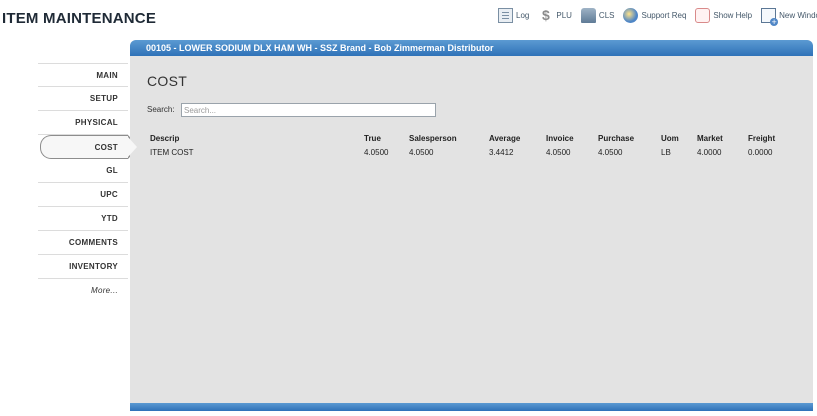 The width and height of the screenshot is (817, 416). I want to click on sidebar-item-inventory: INVENTORY, so click(83, 267).